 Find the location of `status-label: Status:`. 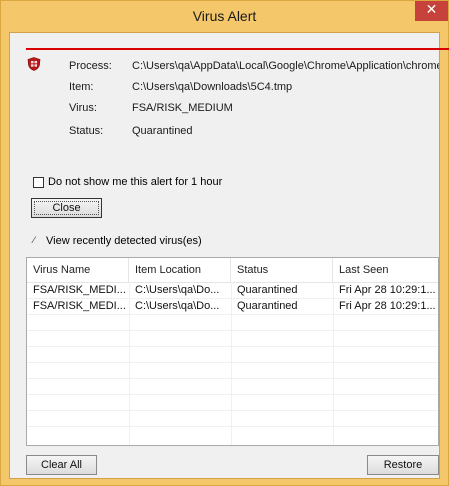

status-label: Status: is located at coordinates (86, 131).